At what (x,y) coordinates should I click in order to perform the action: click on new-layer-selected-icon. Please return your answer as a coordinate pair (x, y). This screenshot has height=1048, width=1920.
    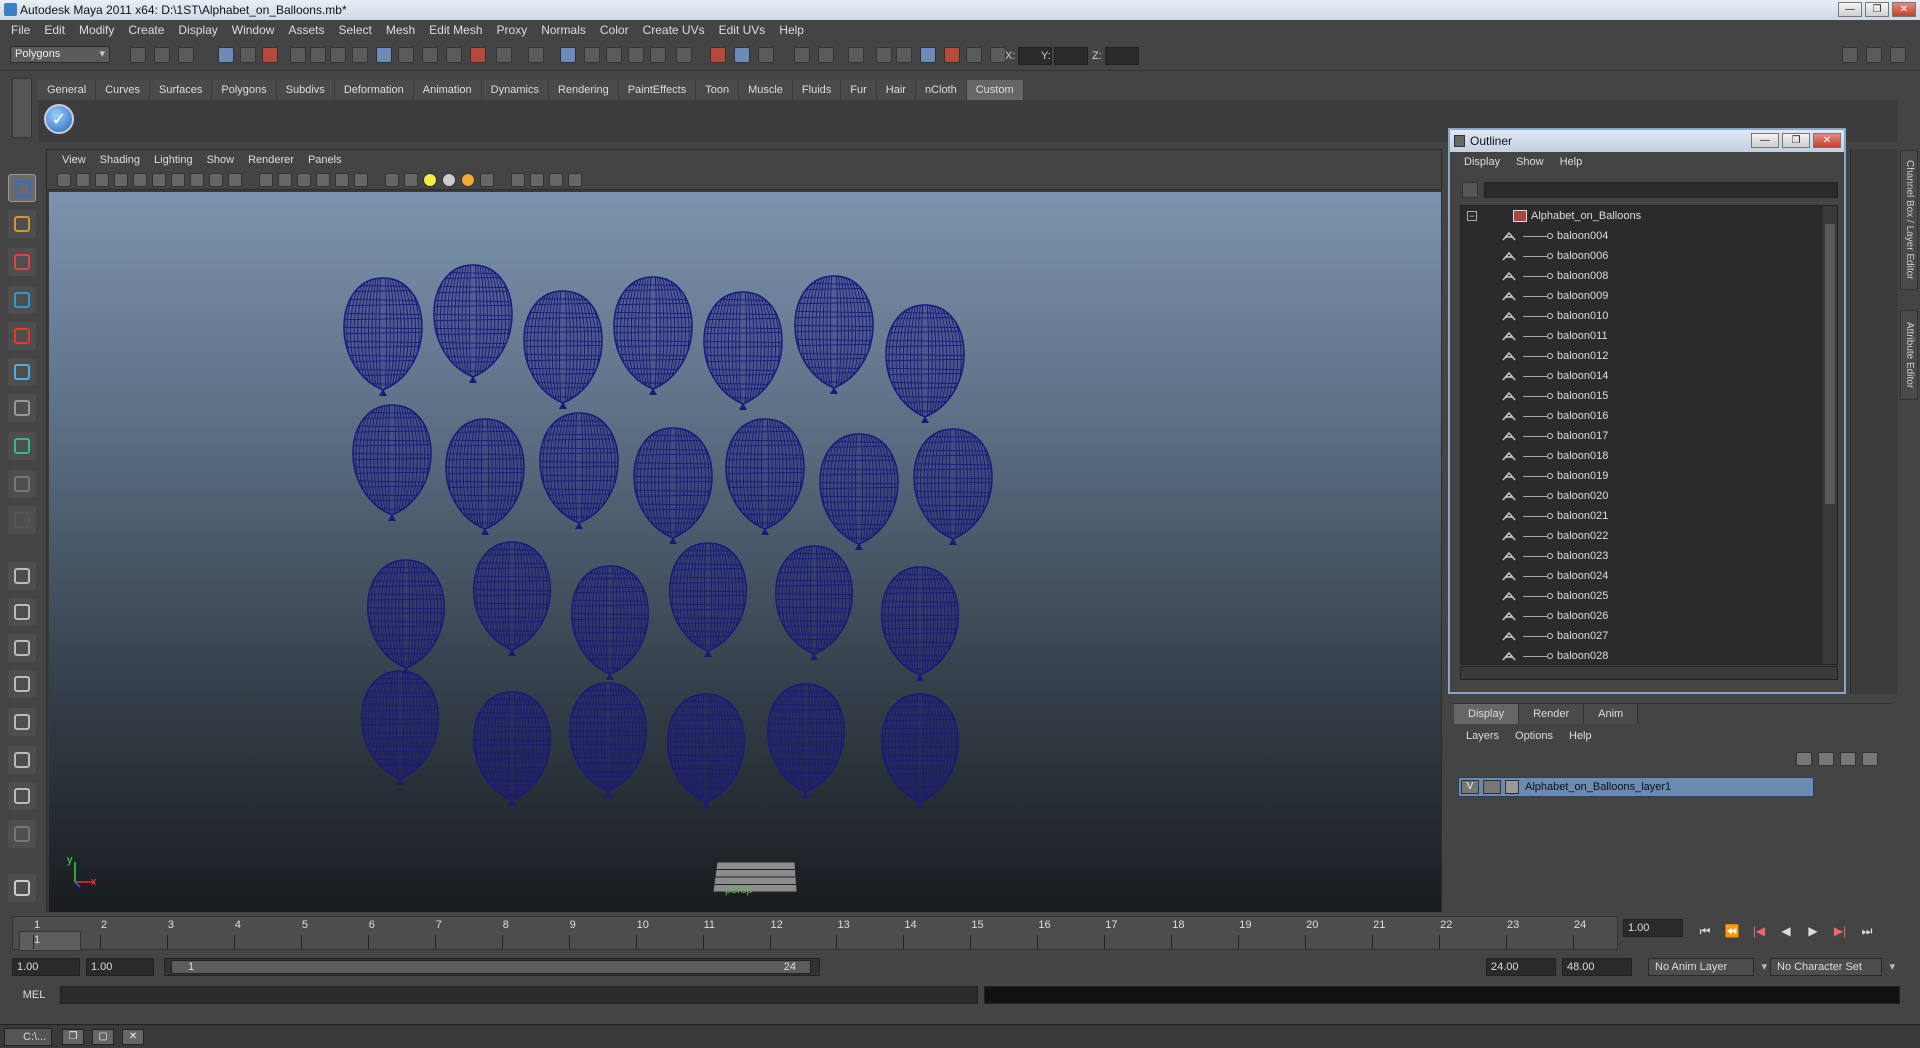
    Looking at the image, I should click on (1826, 759).